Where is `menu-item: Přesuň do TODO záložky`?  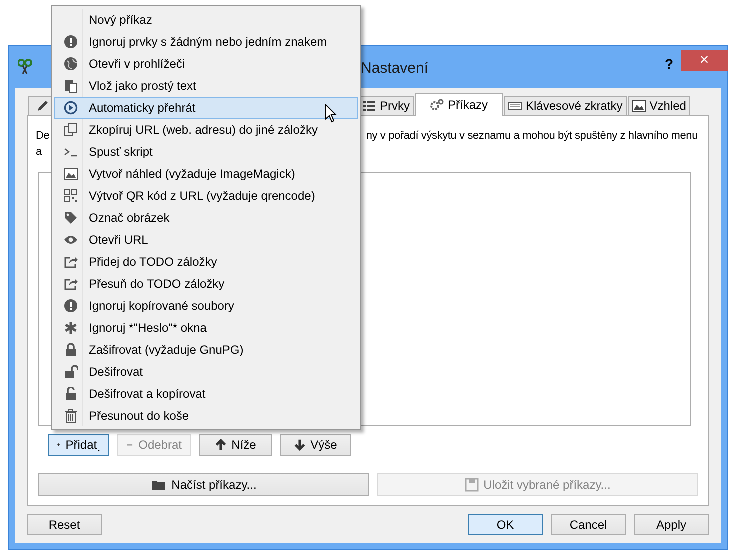 menu-item: Přesuň do TODO záložky is located at coordinates (206, 284).